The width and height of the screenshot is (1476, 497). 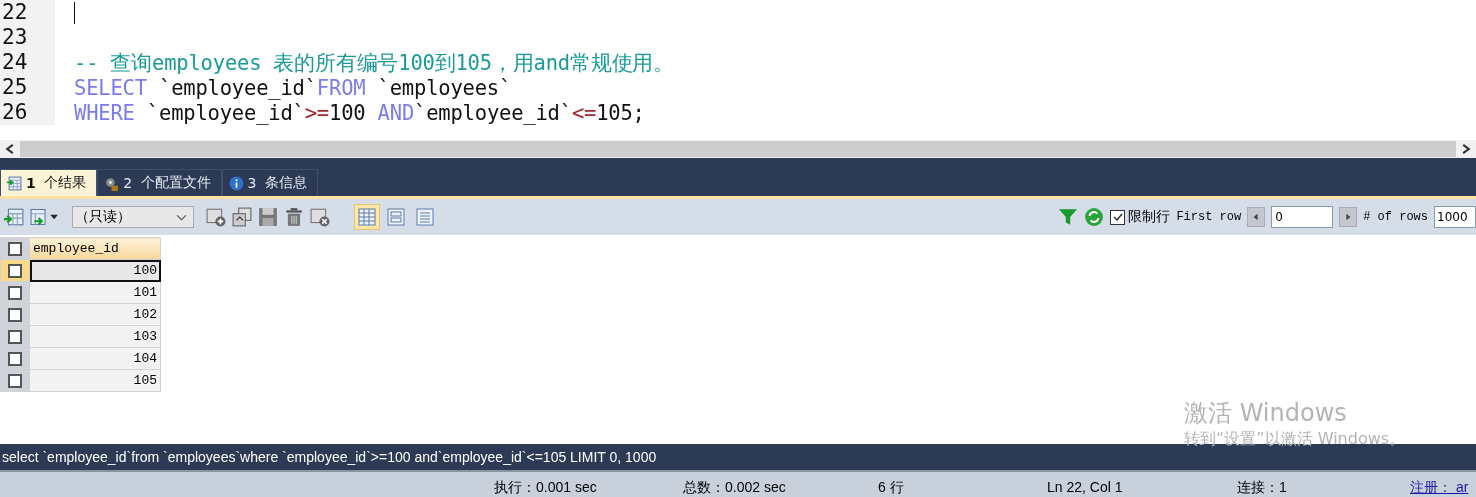 What do you see at coordinates (1455, 217) in the screenshot?
I see `rows-count-field: 1000` at bounding box center [1455, 217].